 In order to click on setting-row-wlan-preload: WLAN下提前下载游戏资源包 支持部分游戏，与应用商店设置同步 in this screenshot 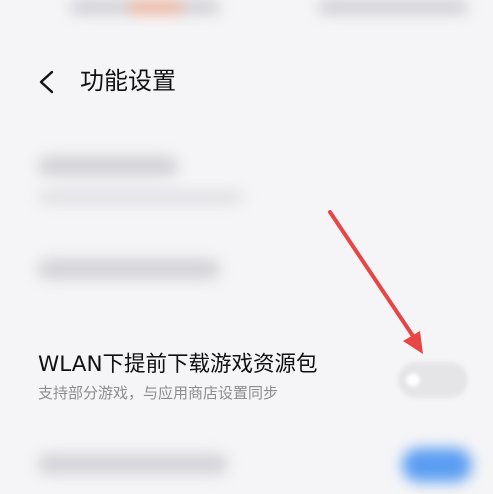, I will do `click(246, 380)`.